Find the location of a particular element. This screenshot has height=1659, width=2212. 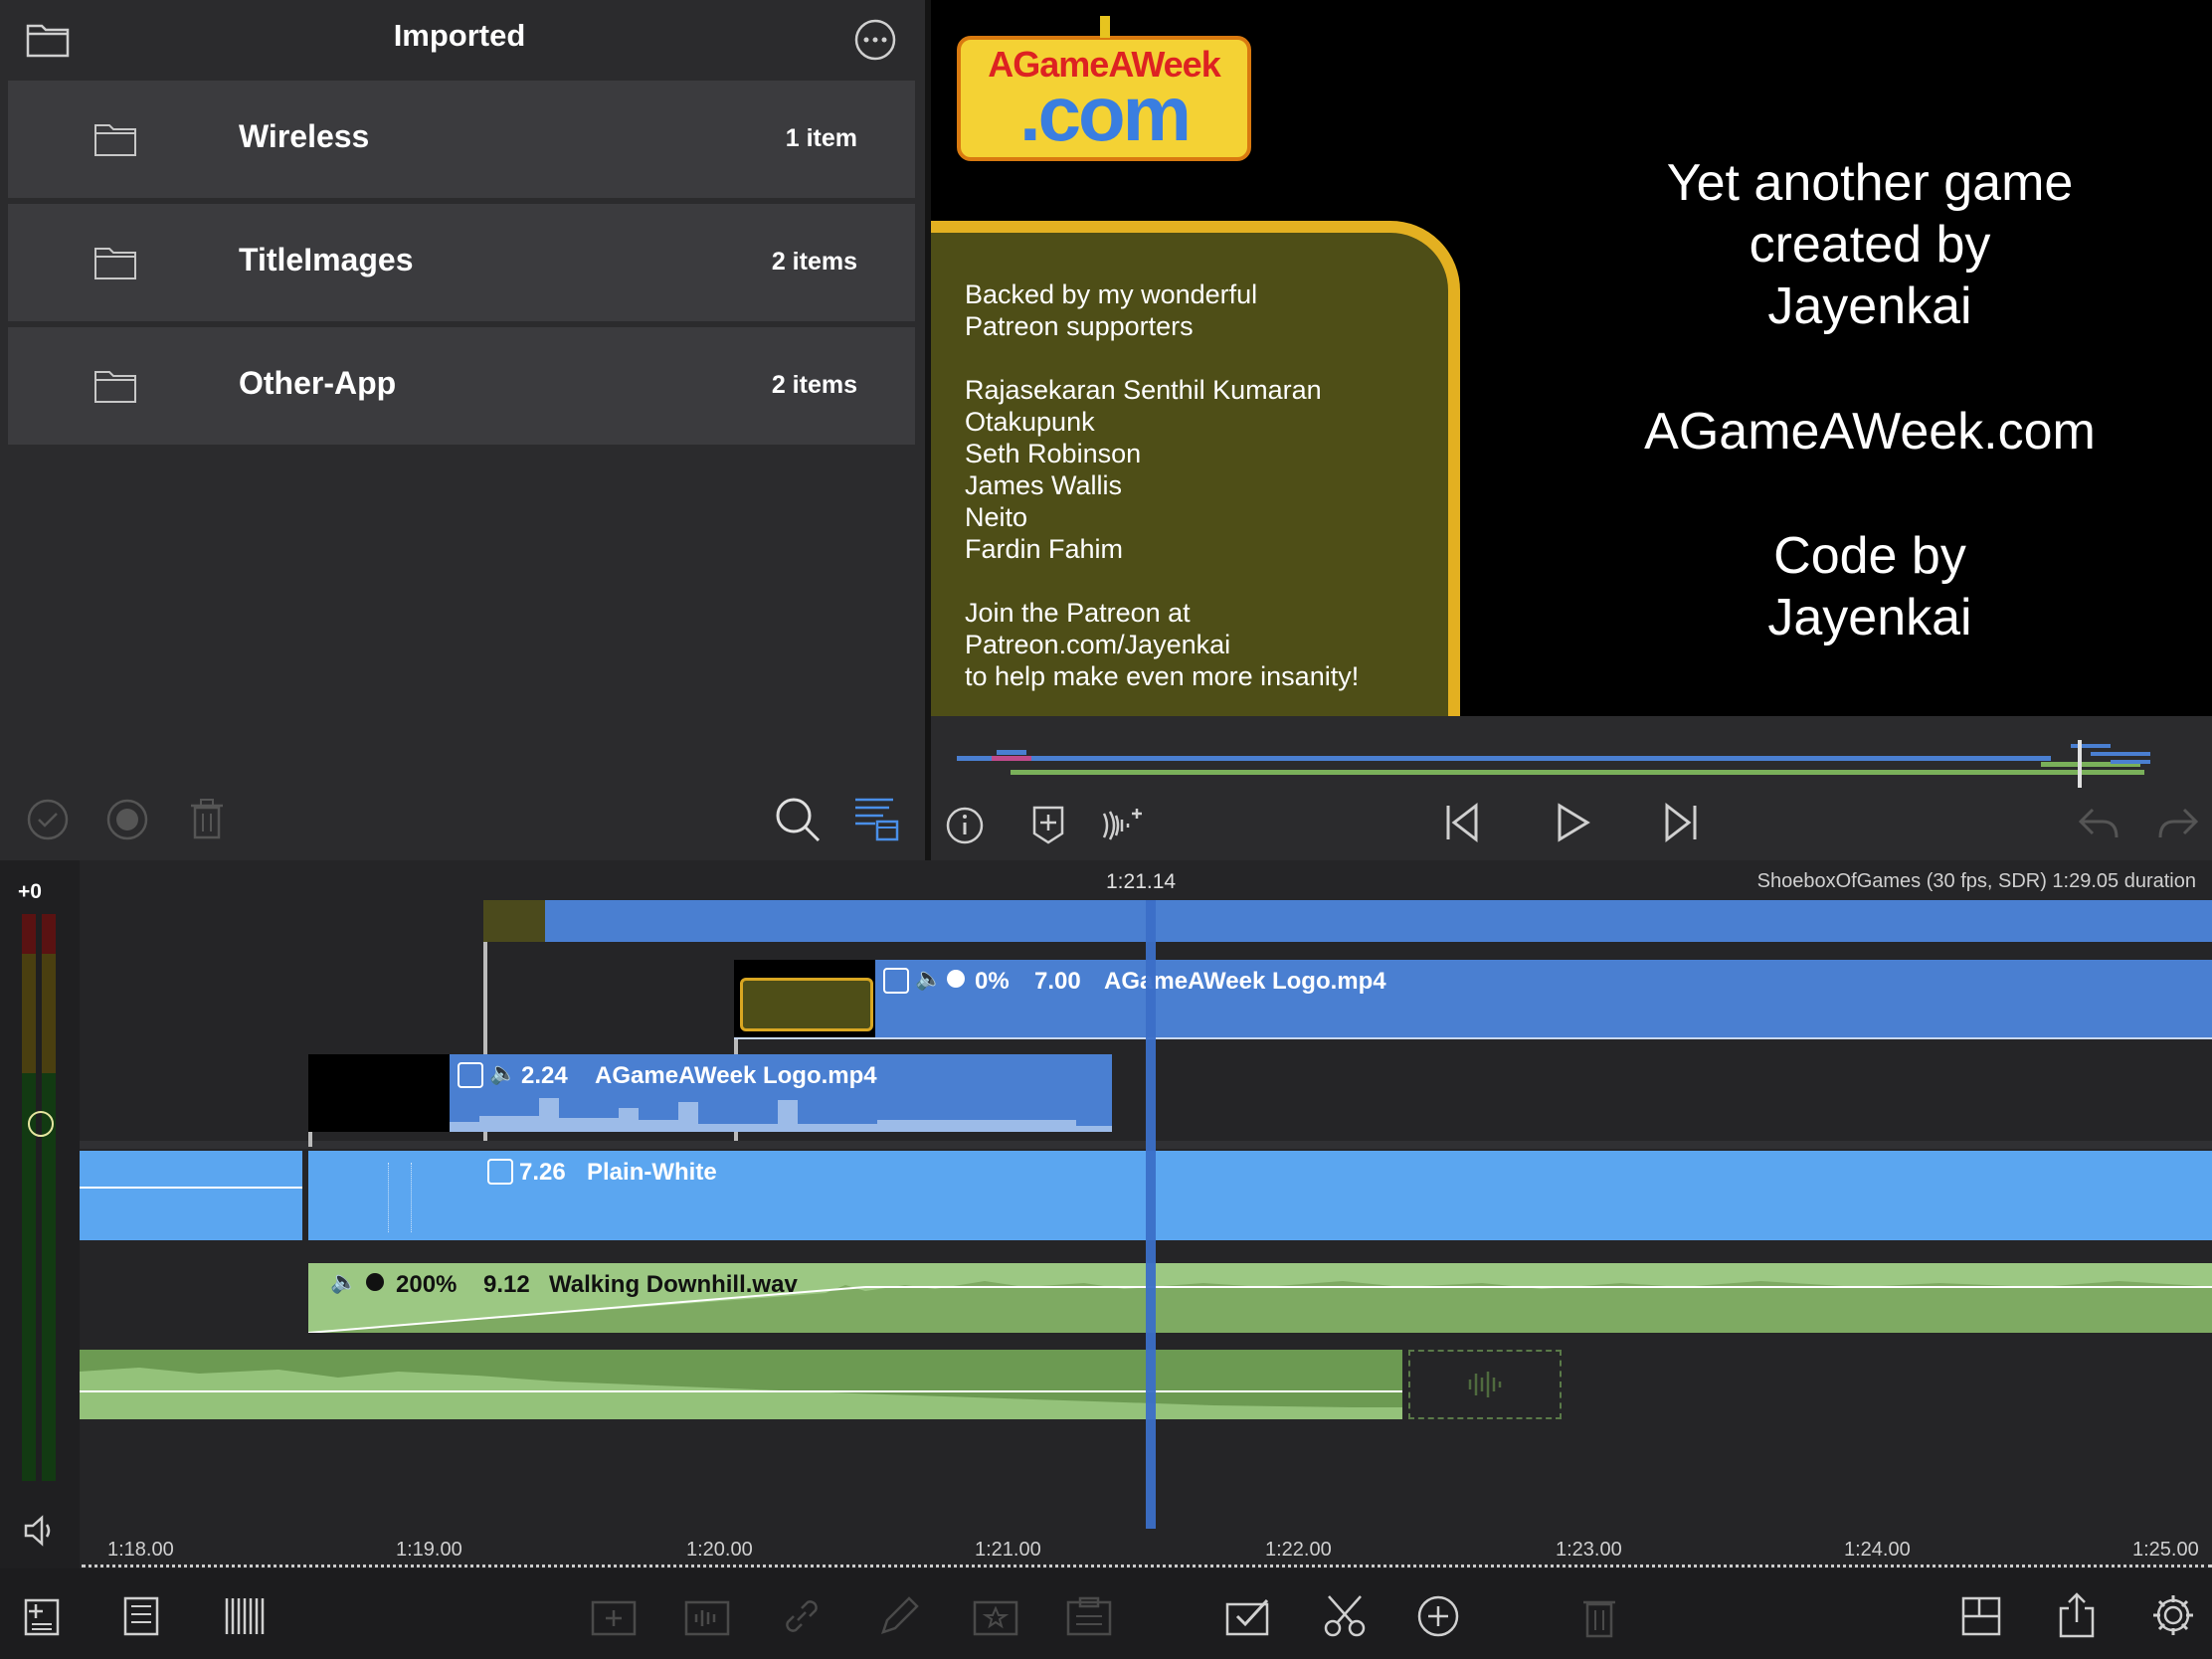

credit-line: AGameAWeek.com is located at coordinates (1870, 432).